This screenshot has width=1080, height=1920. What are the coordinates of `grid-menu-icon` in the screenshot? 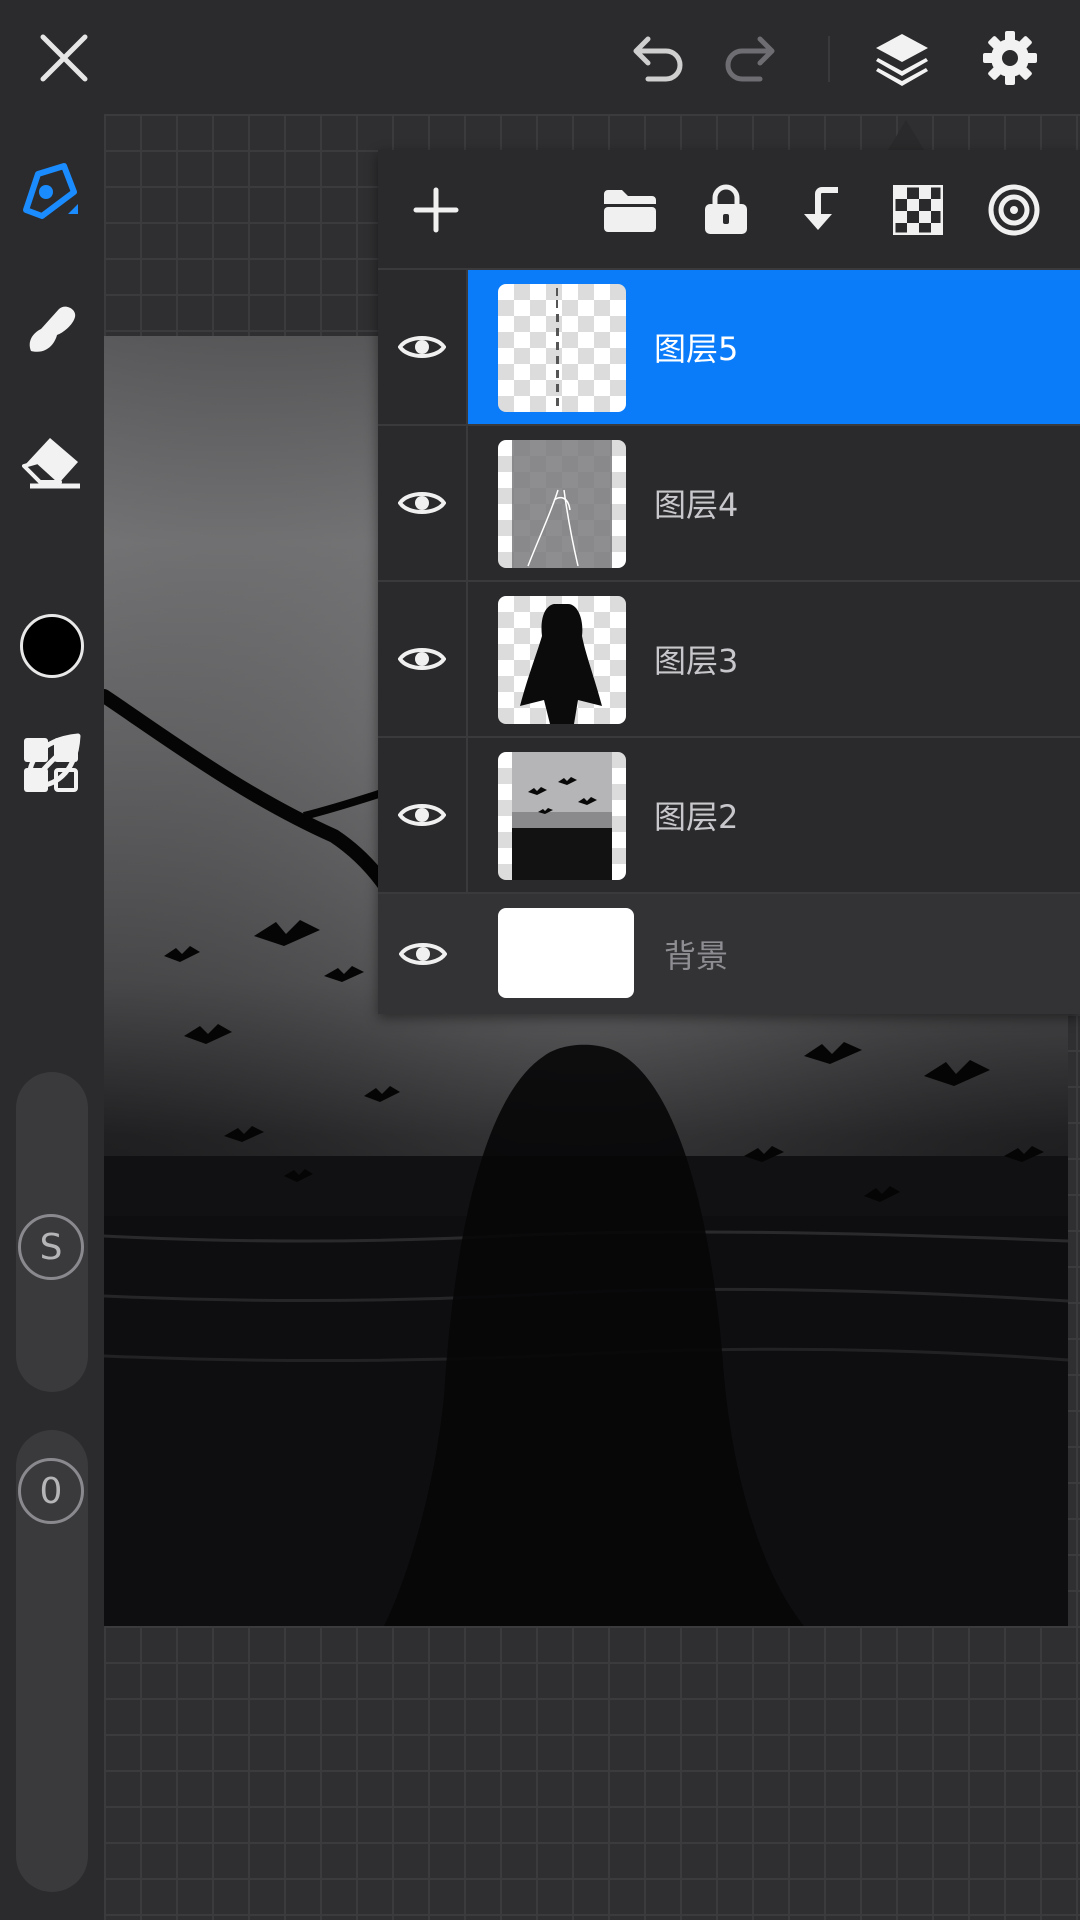 It's located at (52, 766).